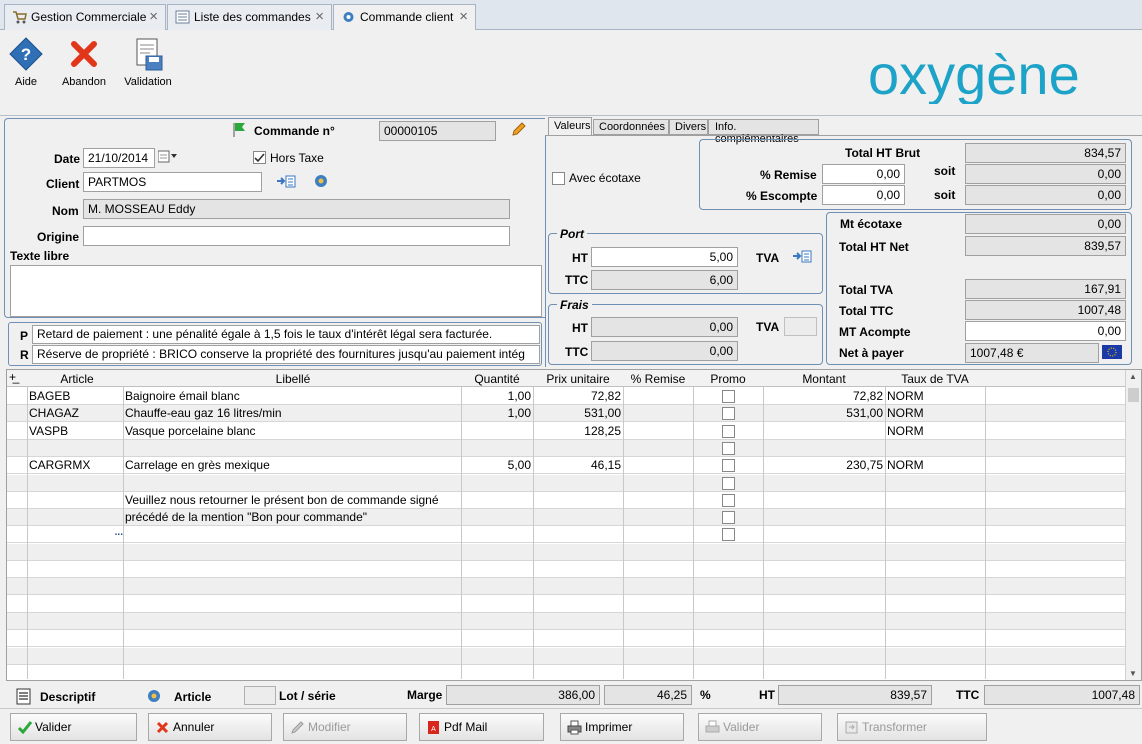  Describe the element at coordinates (1112, 352) in the screenshot. I see `euro-flag-icon` at that location.